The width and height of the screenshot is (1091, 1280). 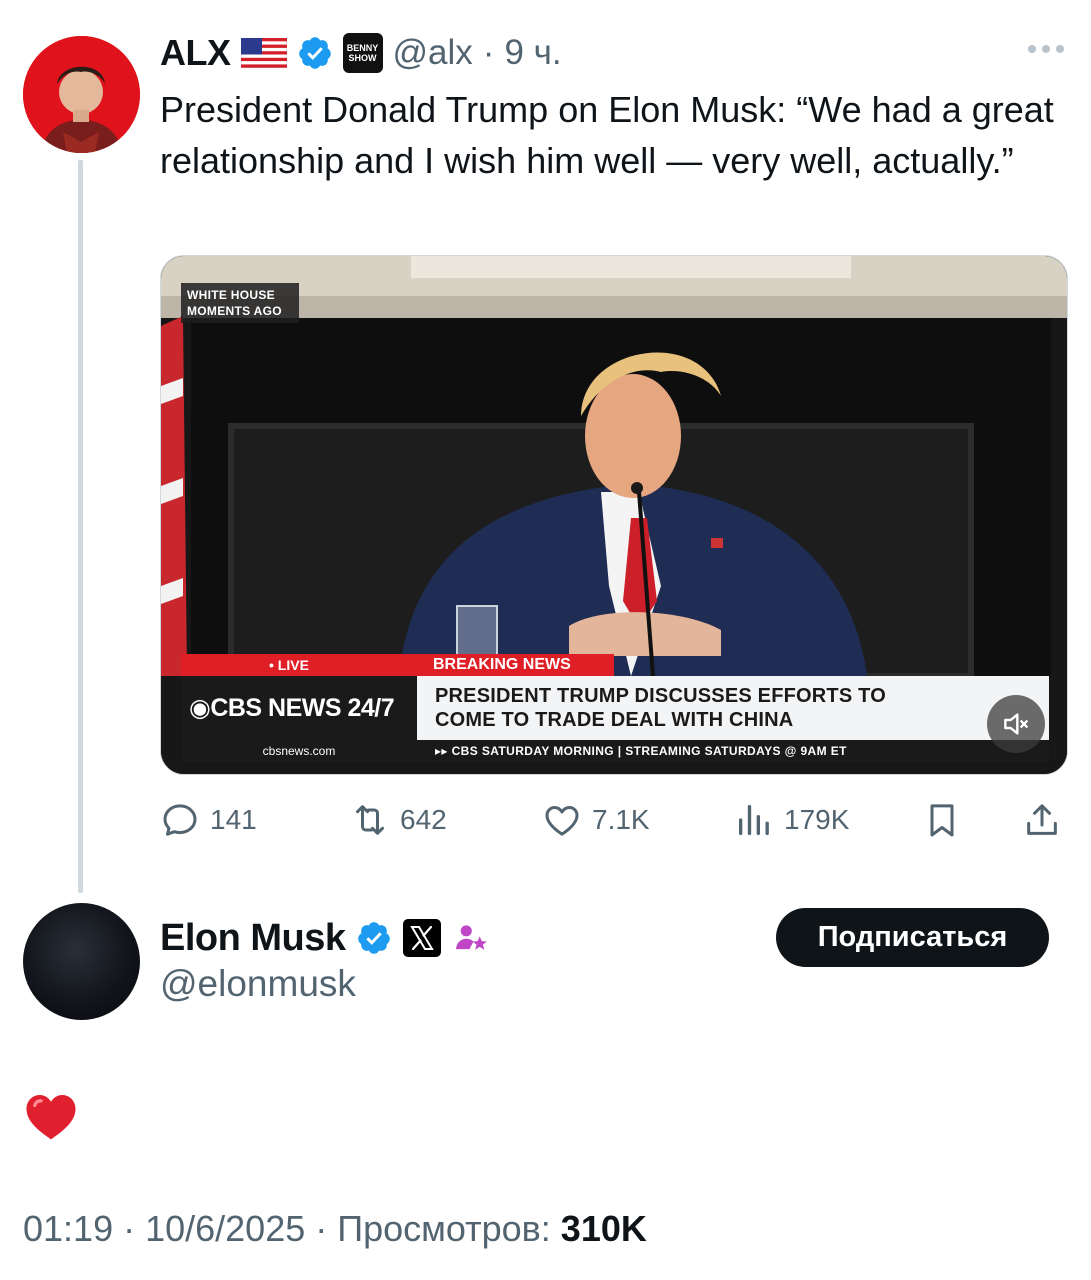 I want to click on breaking-news-label: BREAKING NEWS, so click(x=519, y=665).